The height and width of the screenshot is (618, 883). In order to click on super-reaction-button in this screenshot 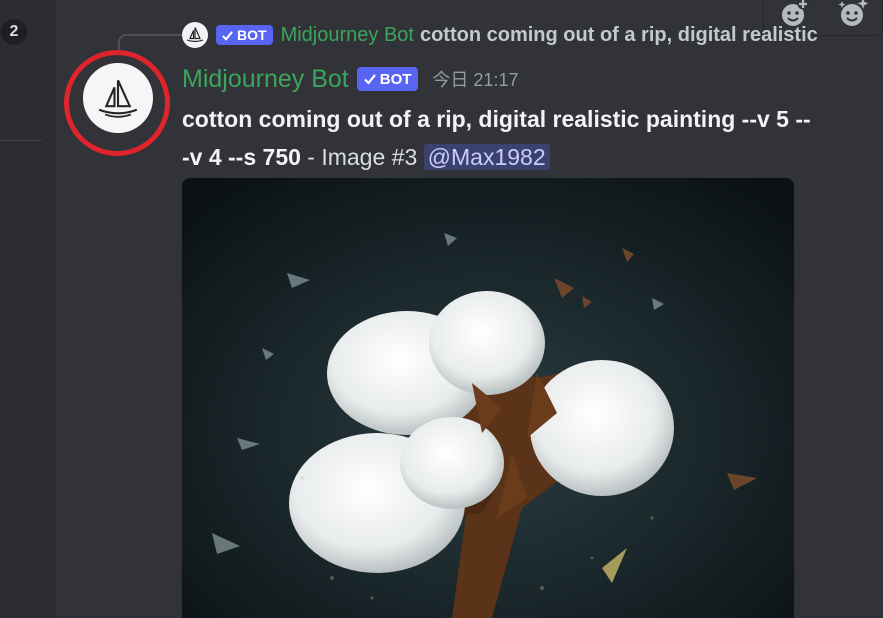, I will do `click(853, 15)`.